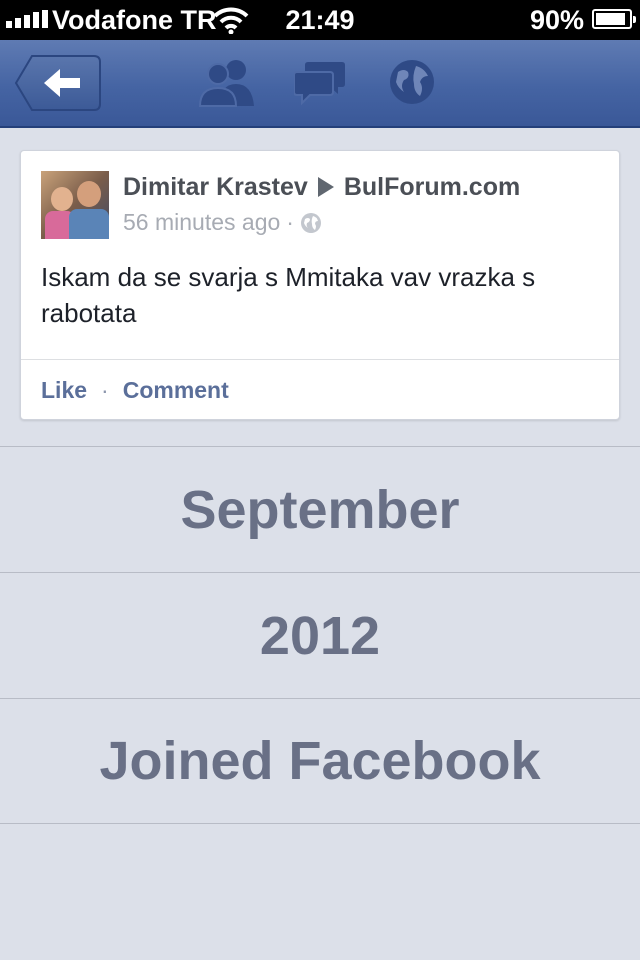 This screenshot has width=640, height=960. I want to click on timeline-event: Joined Facebook, so click(320, 761).